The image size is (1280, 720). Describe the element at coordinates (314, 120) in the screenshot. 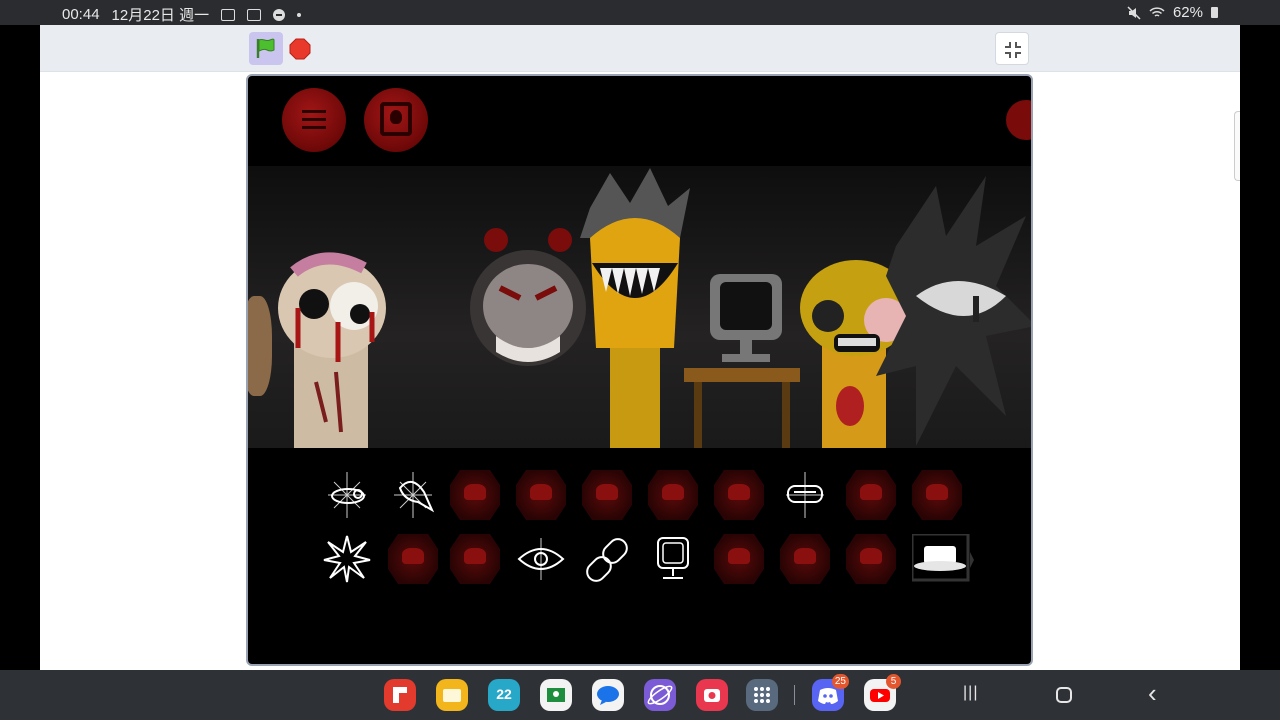

I see `menu-button` at that location.